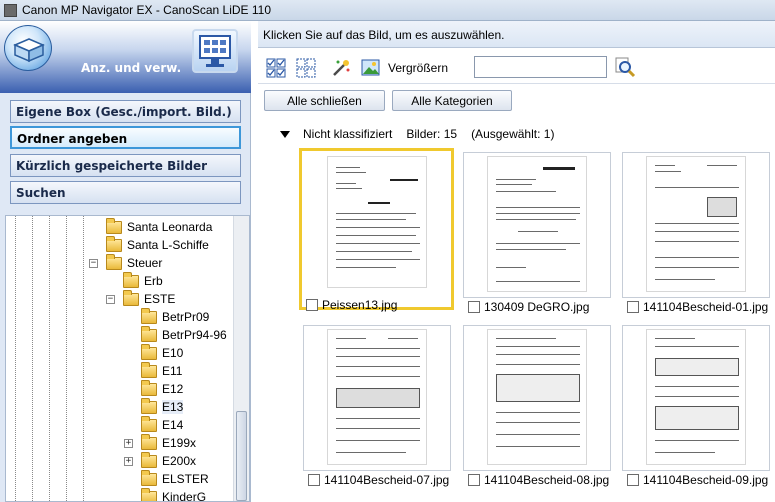 Image resolution: width=775 pixels, height=502 pixels. I want to click on thumbnail-caption: Peissen13.jpg, so click(351, 305).